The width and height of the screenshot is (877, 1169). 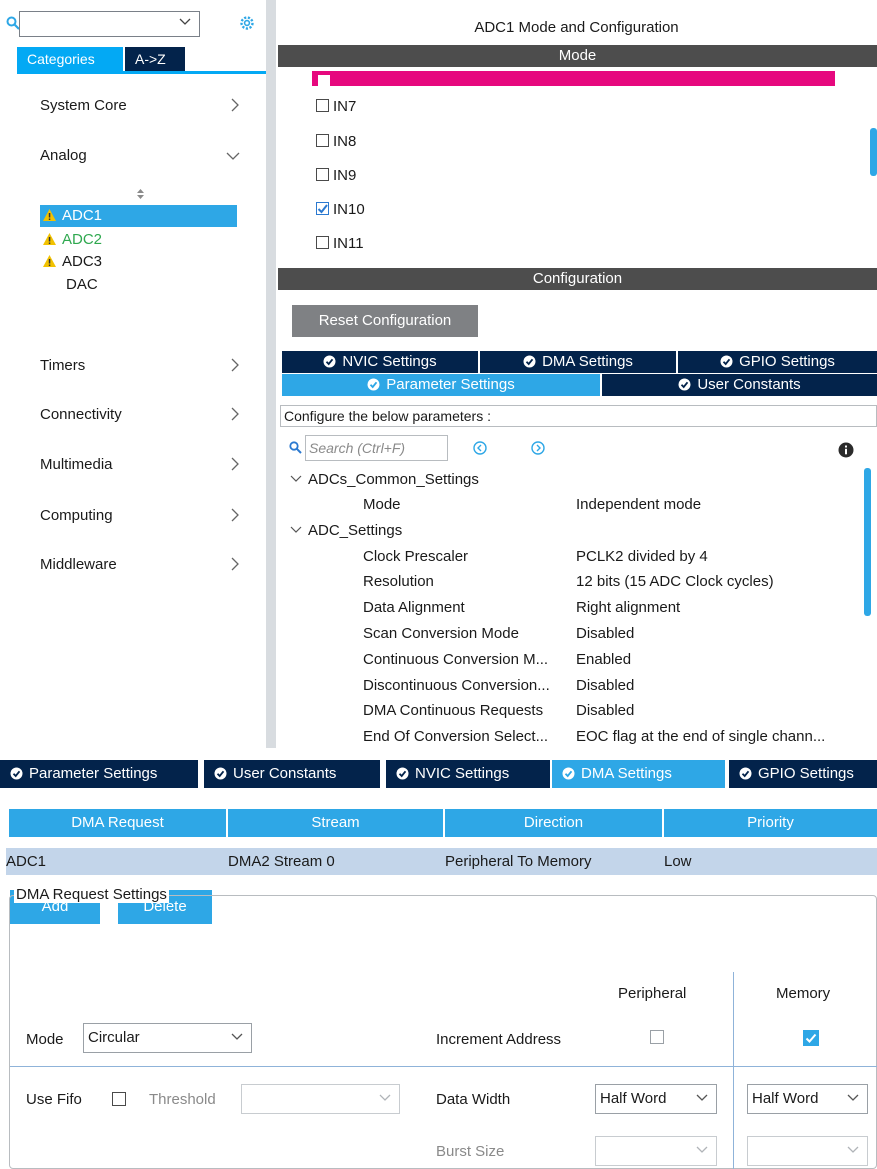 What do you see at coordinates (628, 608) in the screenshot?
I see `param-value: Right alignment` at bounding box center [628, 608].